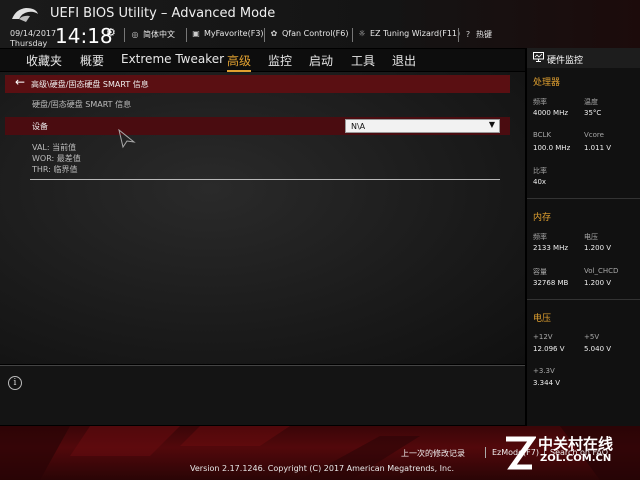 The image size is (640, 480). I want to click on ez-tuning-wizard-label: EZ Tuning Wizard(F11), so click(415, 33).